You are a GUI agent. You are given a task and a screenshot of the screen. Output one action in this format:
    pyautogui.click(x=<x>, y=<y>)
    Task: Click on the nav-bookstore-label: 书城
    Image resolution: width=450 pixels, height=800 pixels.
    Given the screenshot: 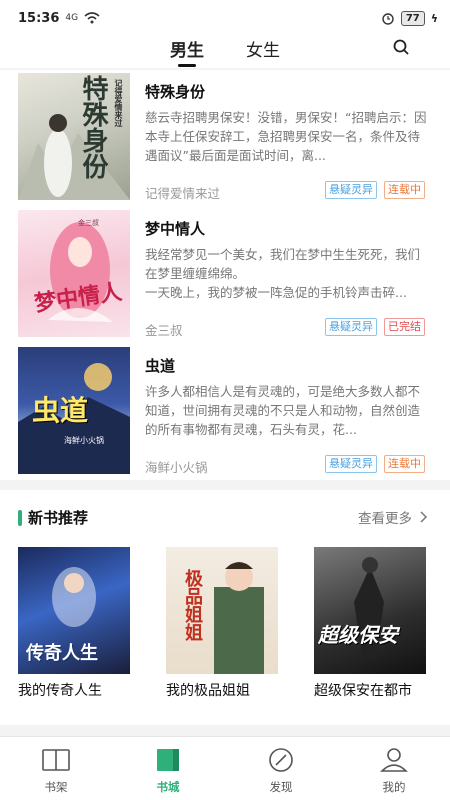 What is the action you would take?
    pyautogui.click(x=168, y=787)
    